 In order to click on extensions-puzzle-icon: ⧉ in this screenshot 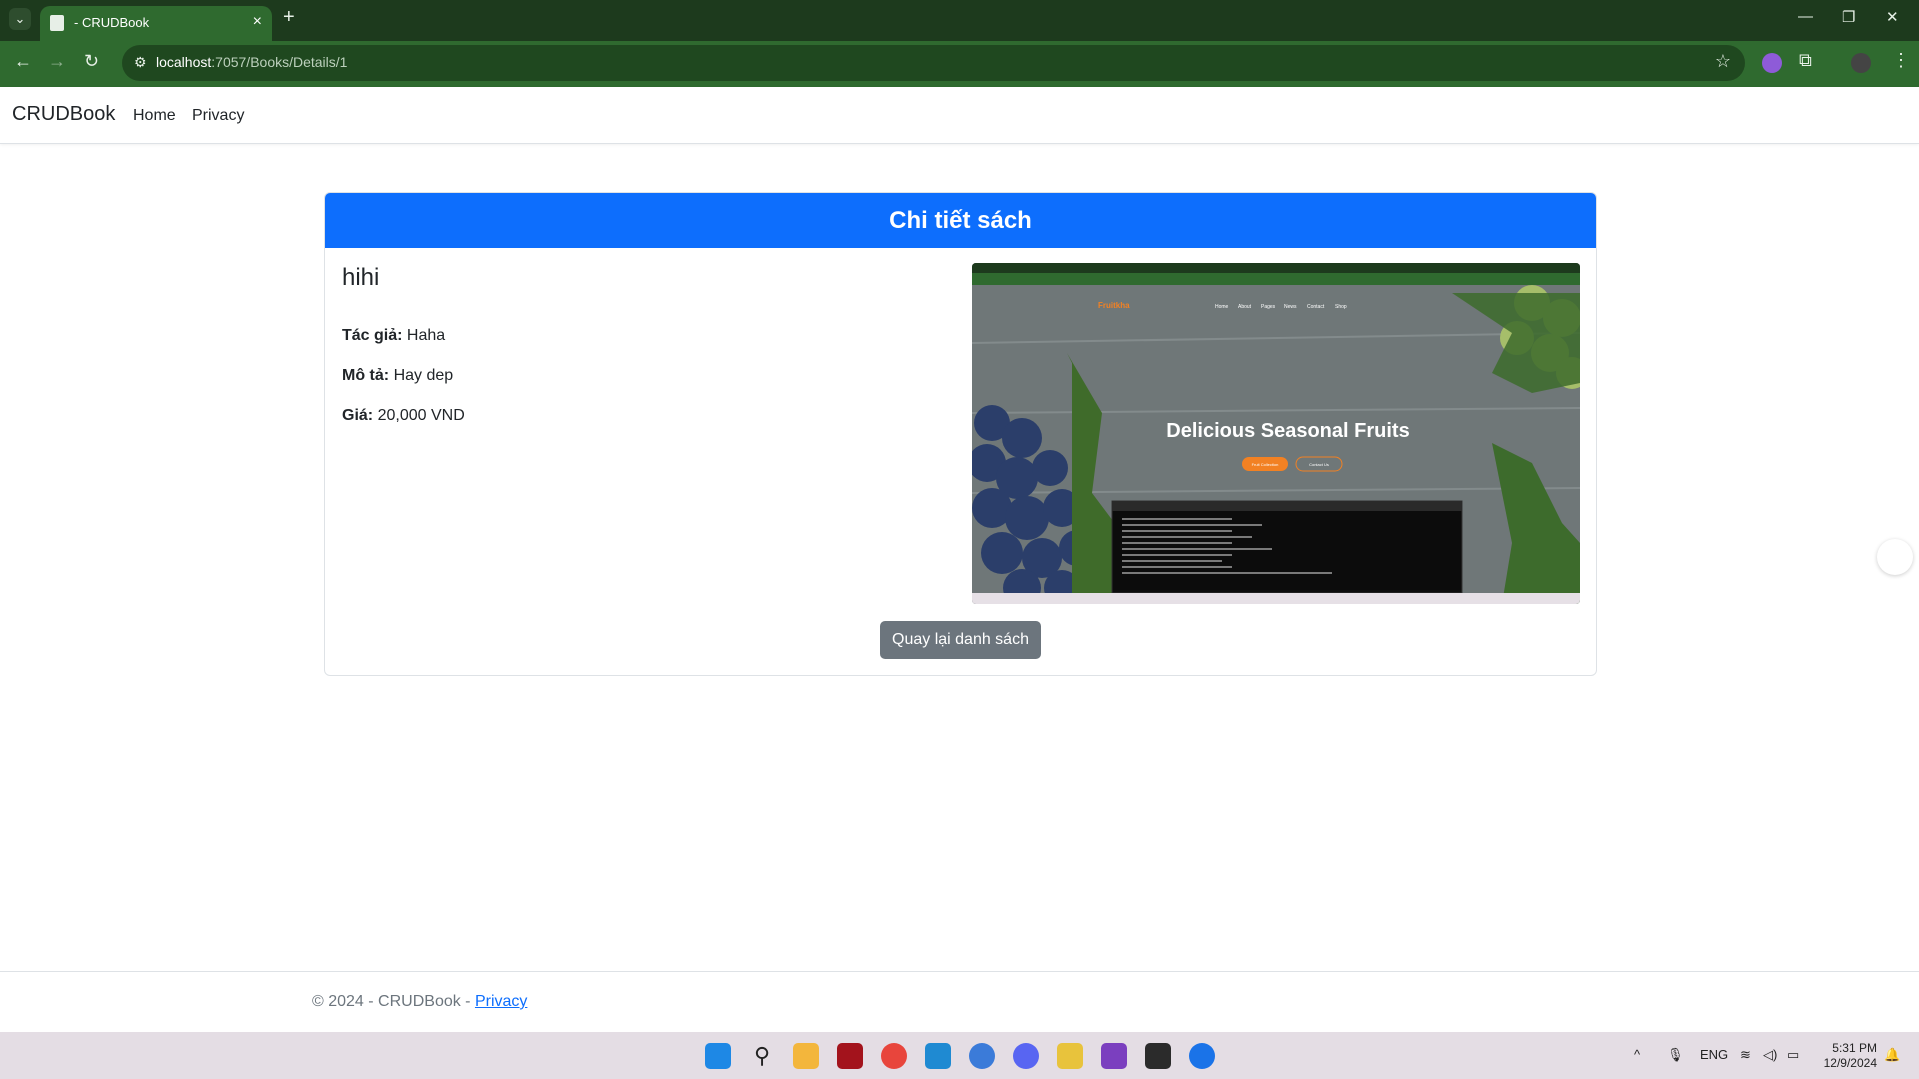, I will do `click(1805, 60)`.